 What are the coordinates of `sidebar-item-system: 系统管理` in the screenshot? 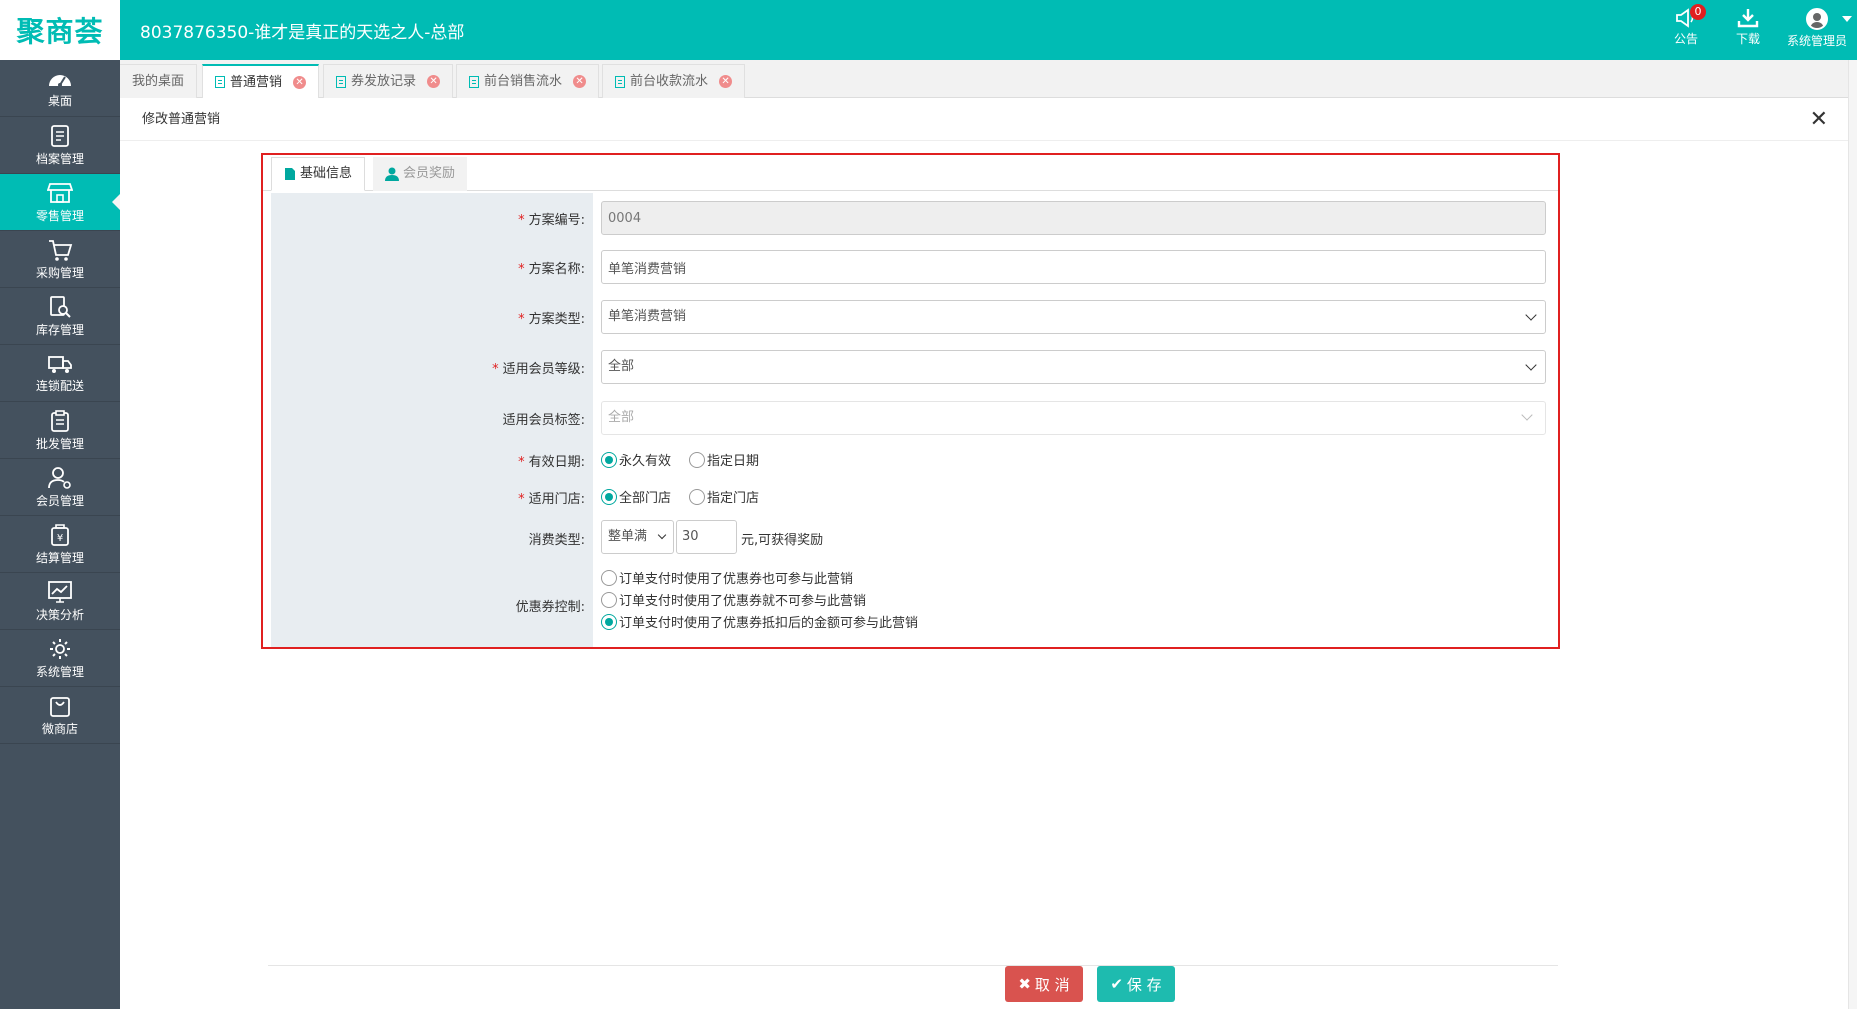 It's located at (60, 658).